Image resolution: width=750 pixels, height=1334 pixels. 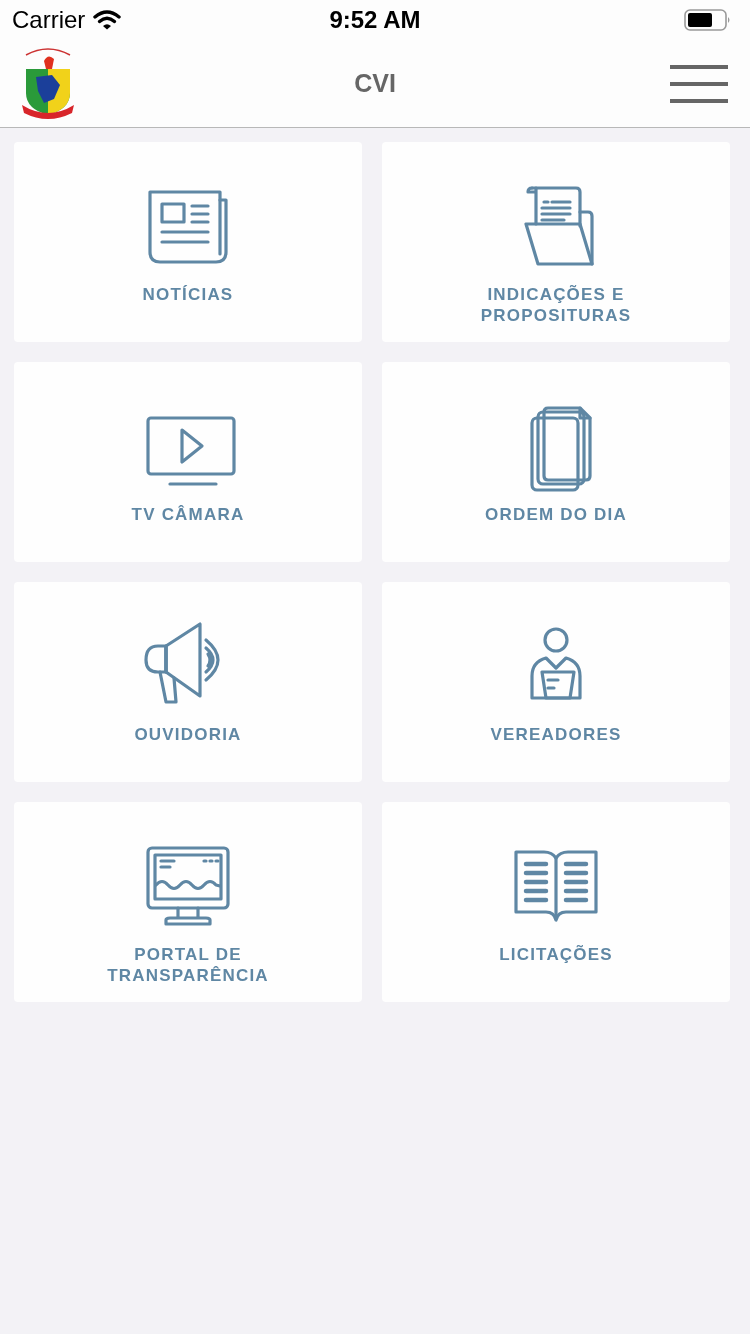 I want to click on menu-card: NOTÍCIAS, so click(x=188, y=242).